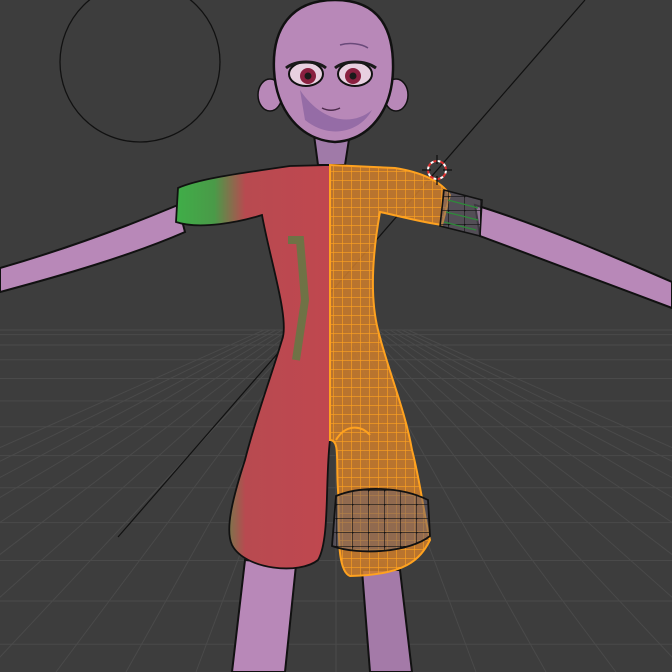 The image size is (672, 672). What do you see at coordinates (381, 520) in the screenshot?
I see `pant-cuff-vertices` at bounding box center [381, 520].